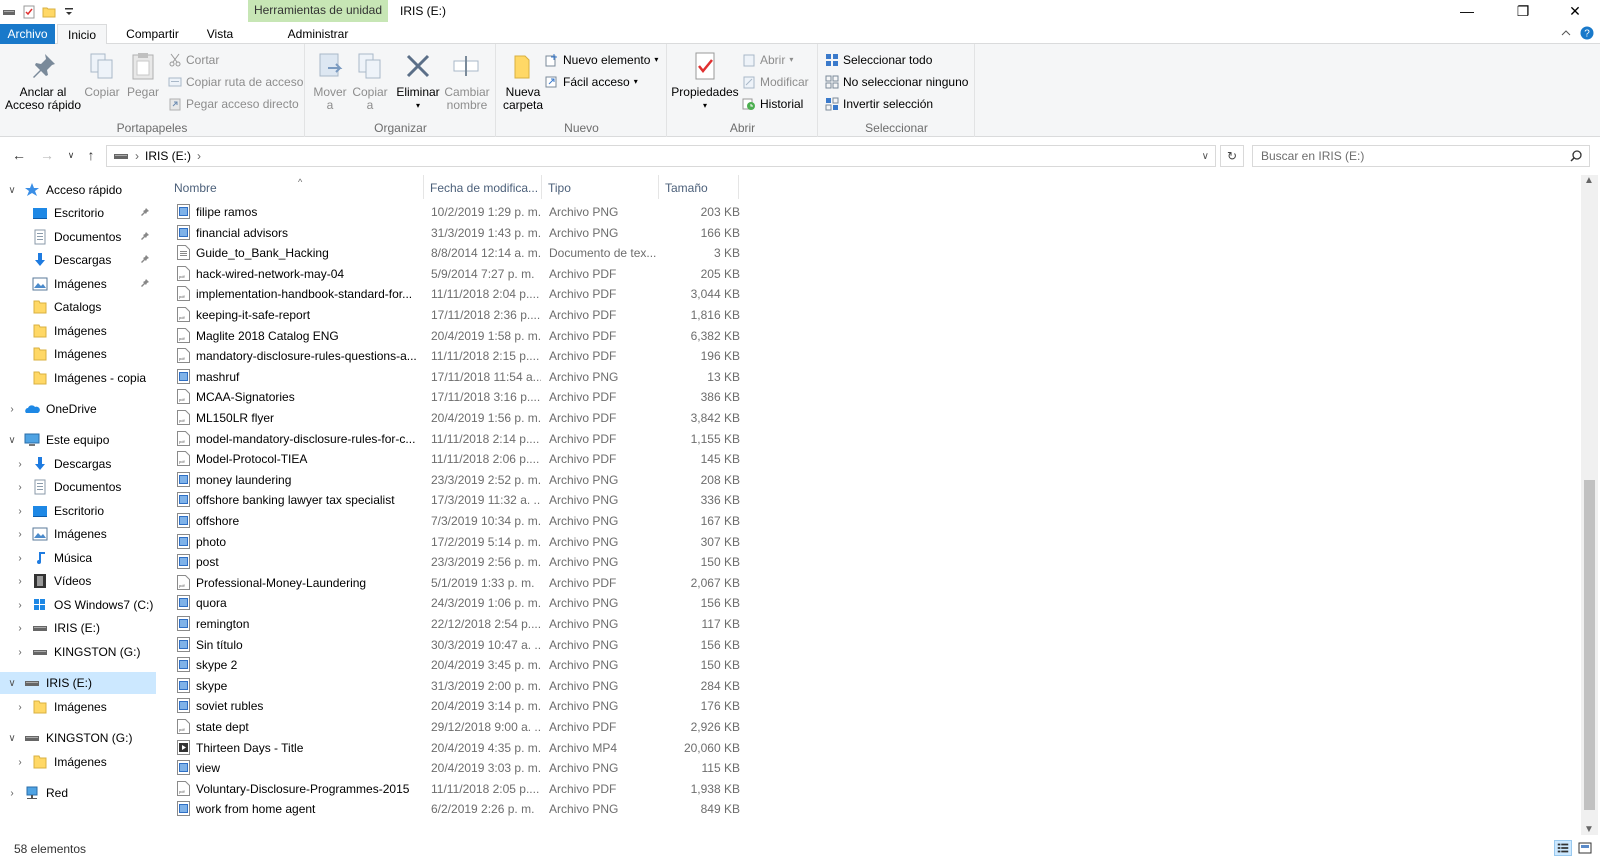  I want to click on paste-button: Pegar, so click(143, 74).